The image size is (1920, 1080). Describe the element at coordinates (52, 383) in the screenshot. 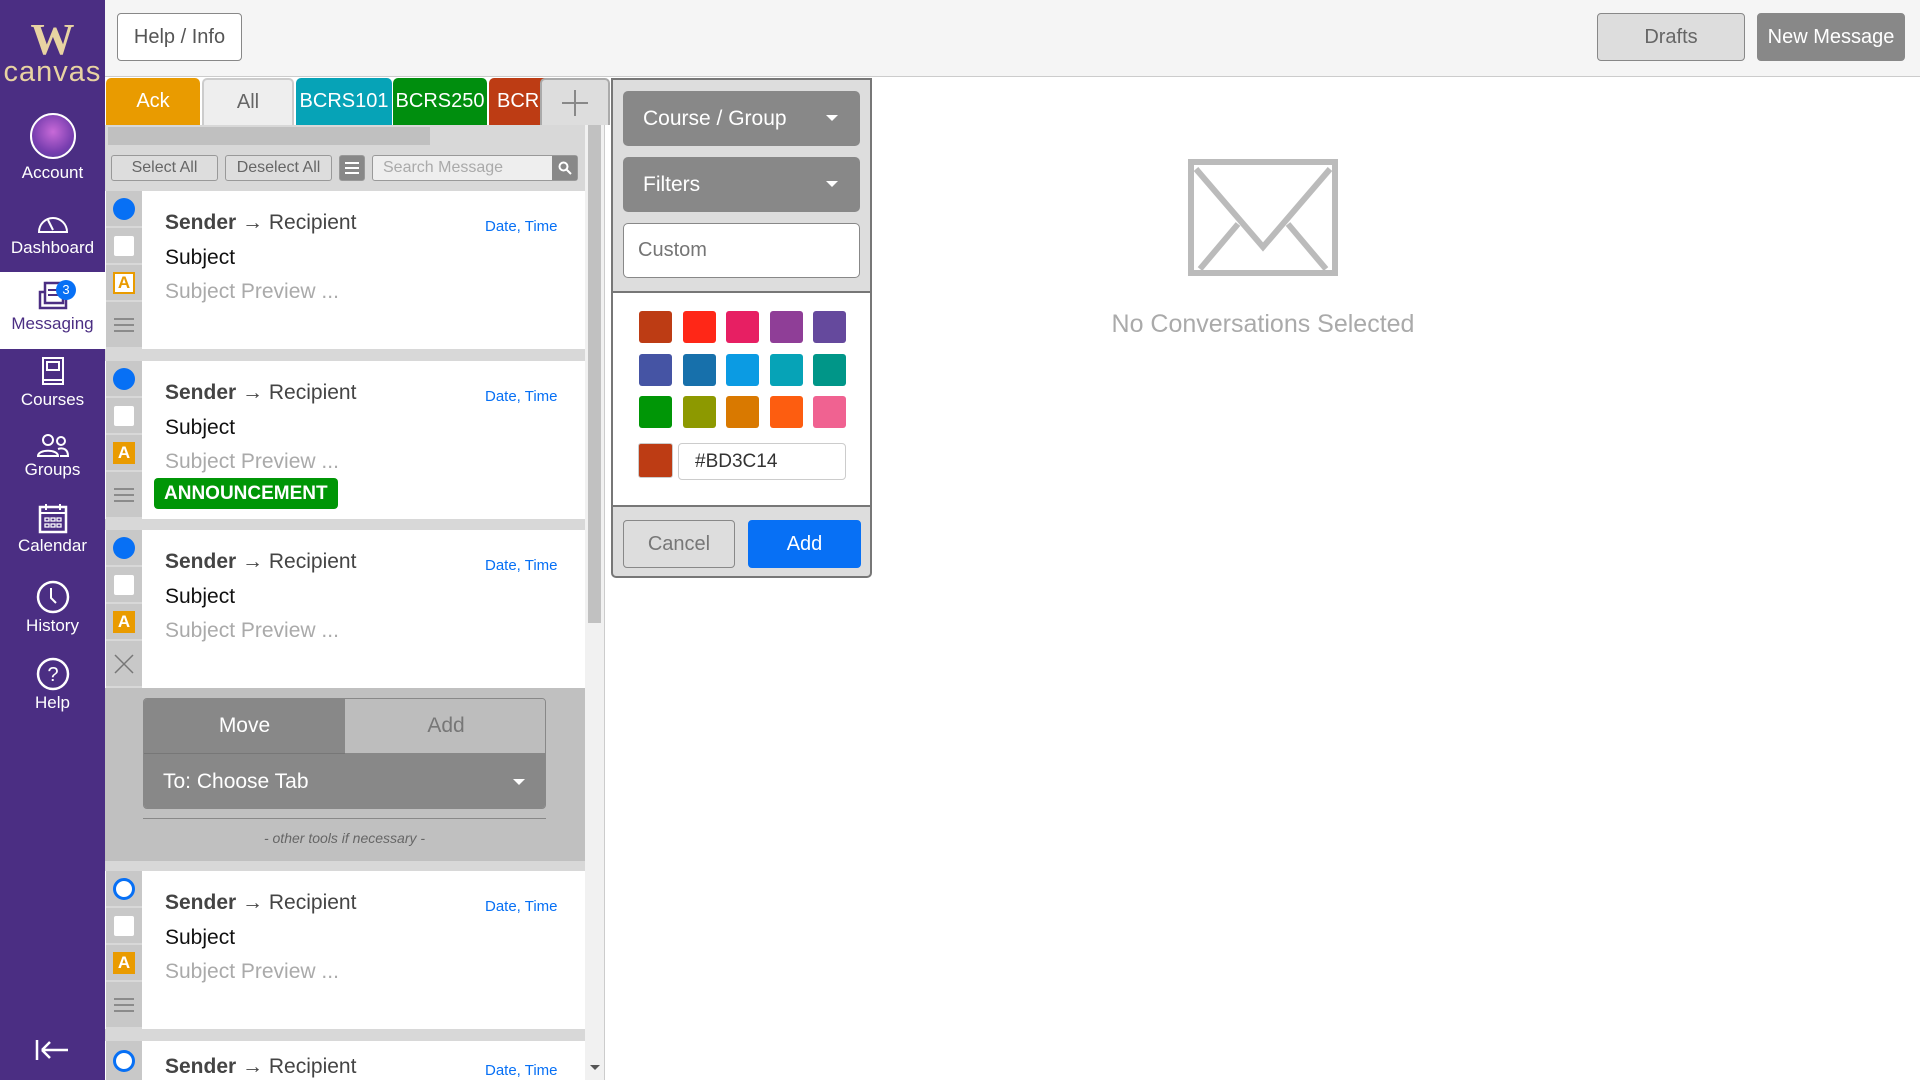

I see `sidebar-item-courses: Courses` at that location.